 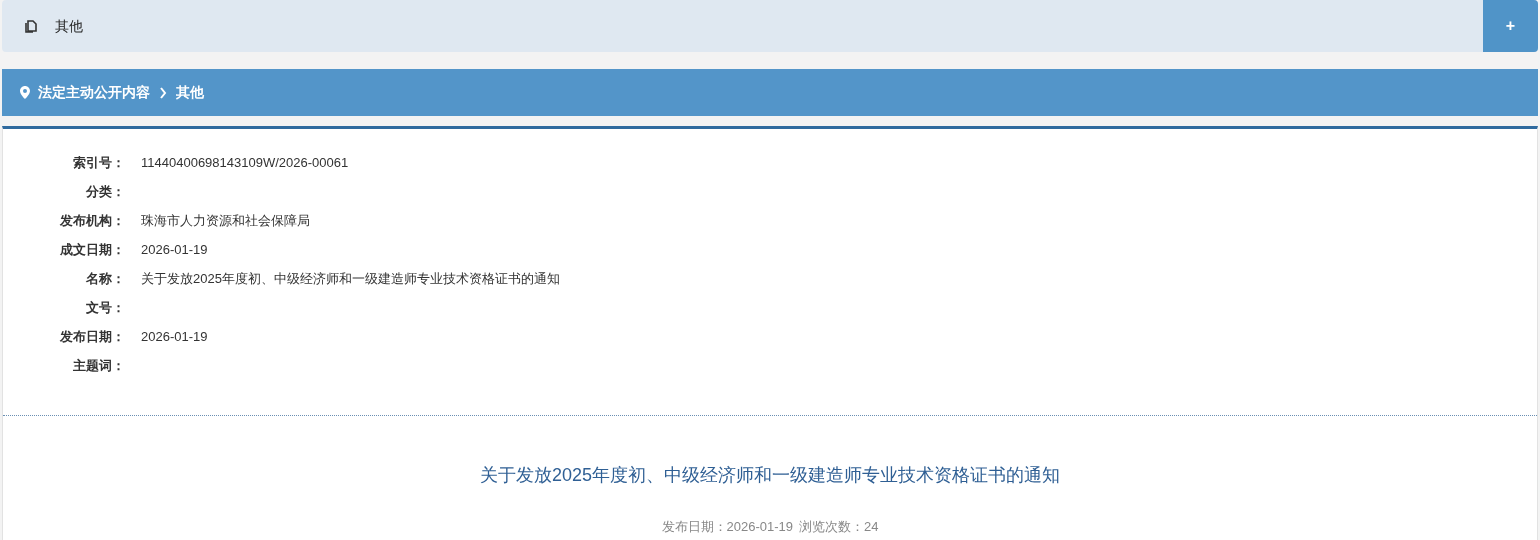 I want to click on field-label: 成文日期：, so click(x=92, y=250).